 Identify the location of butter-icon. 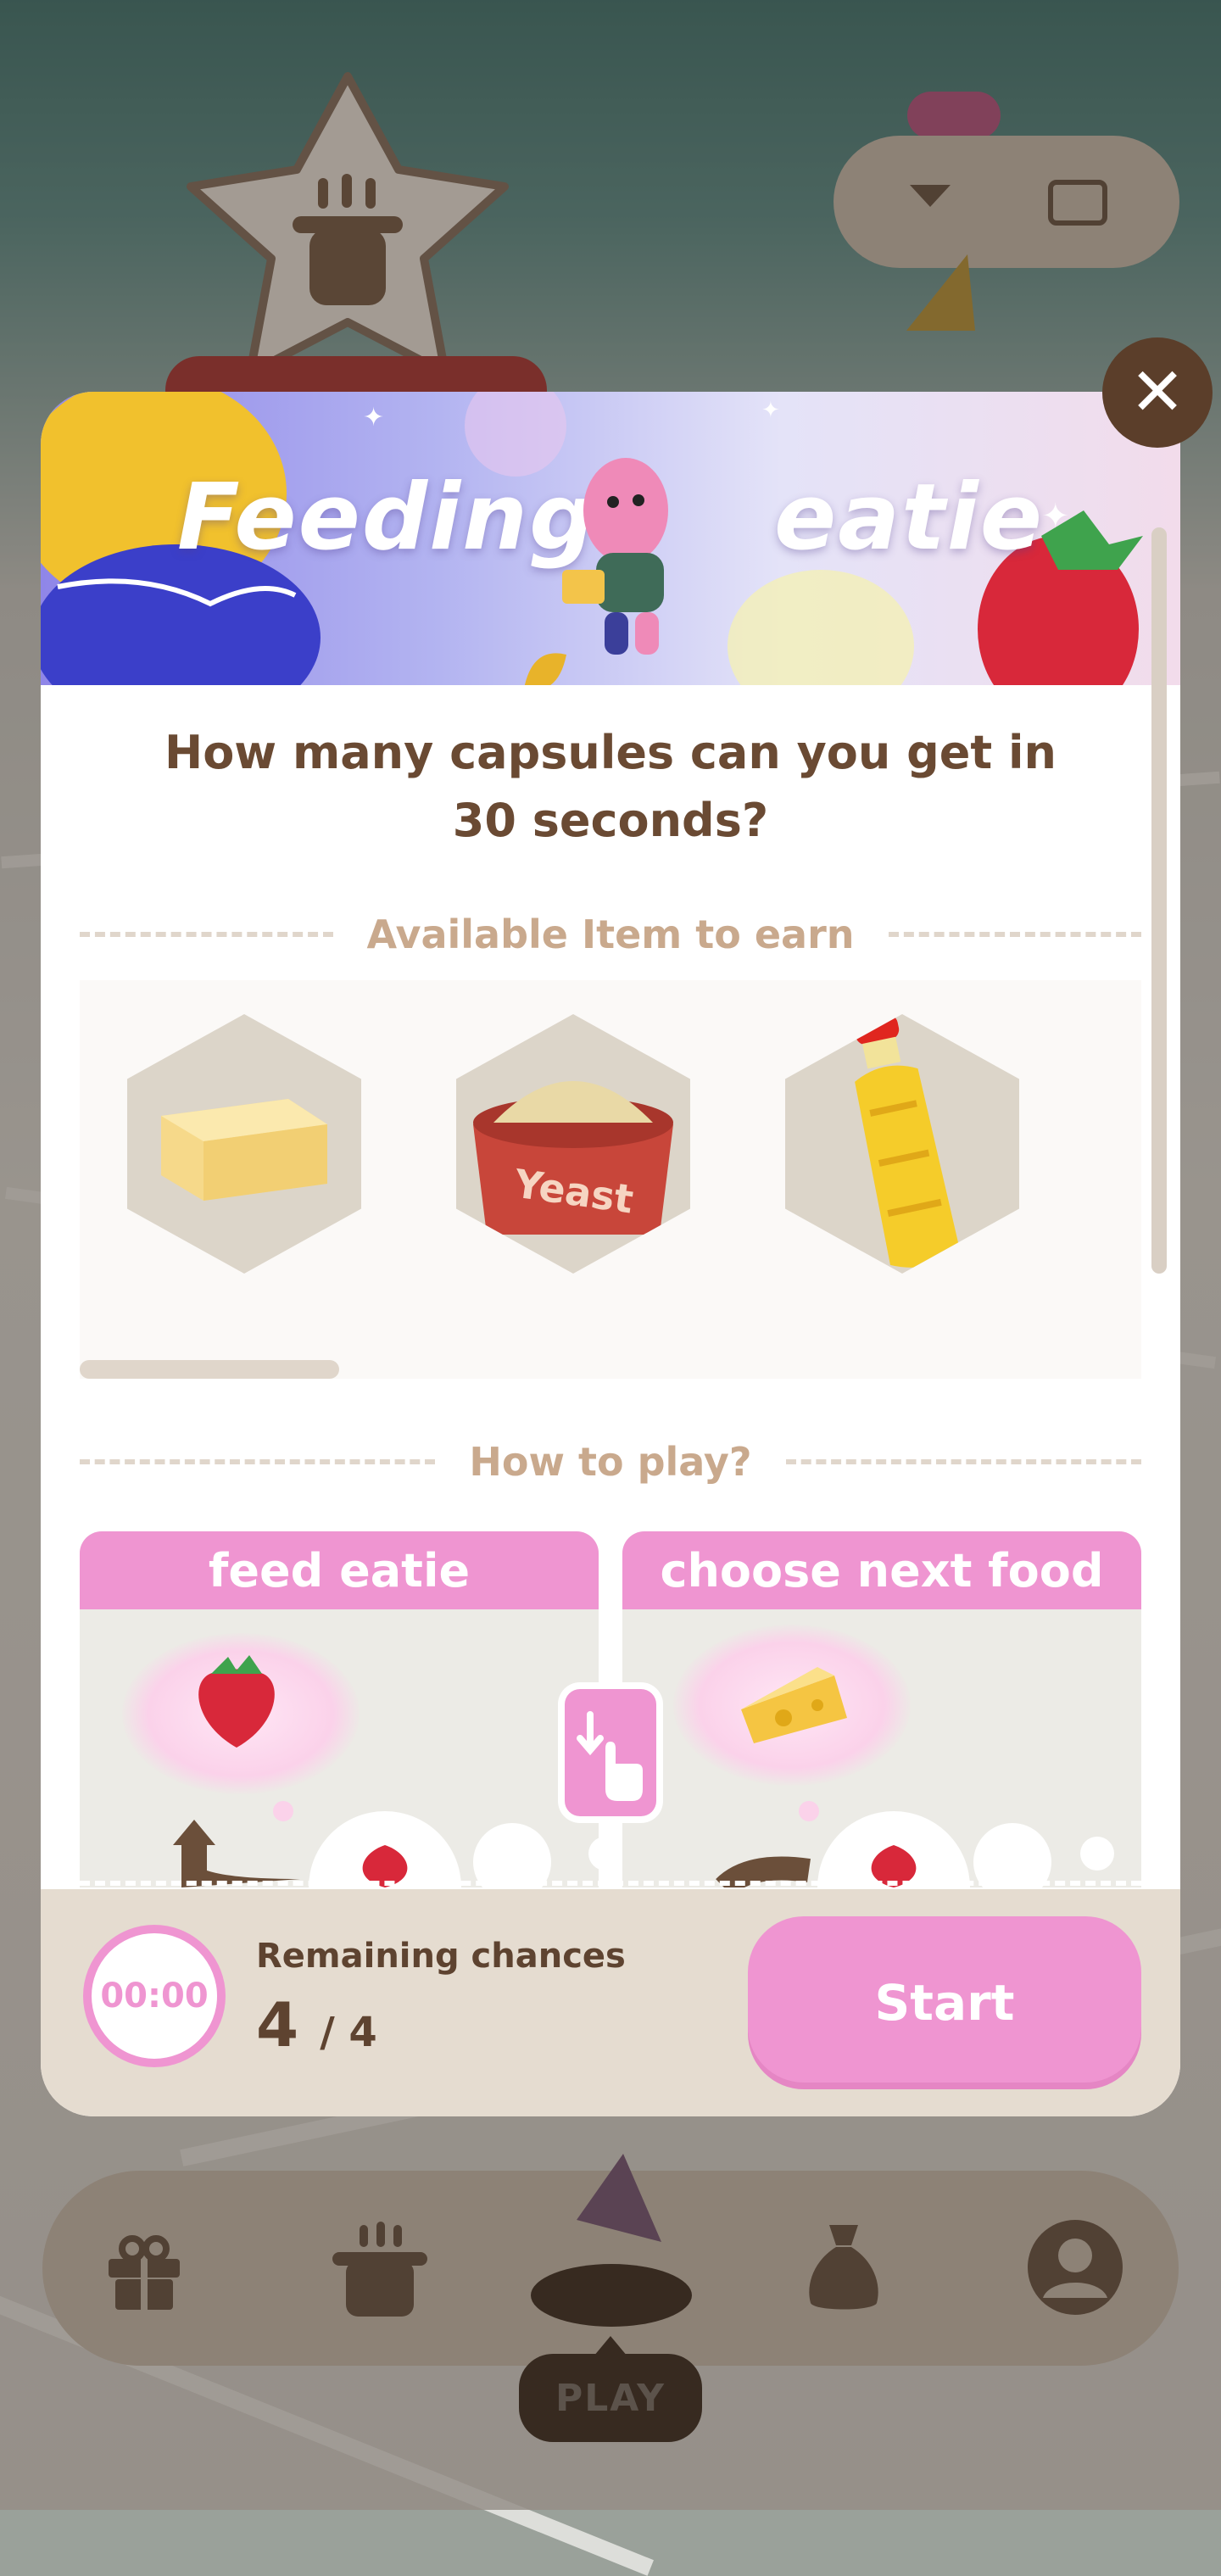
(244, 1150).